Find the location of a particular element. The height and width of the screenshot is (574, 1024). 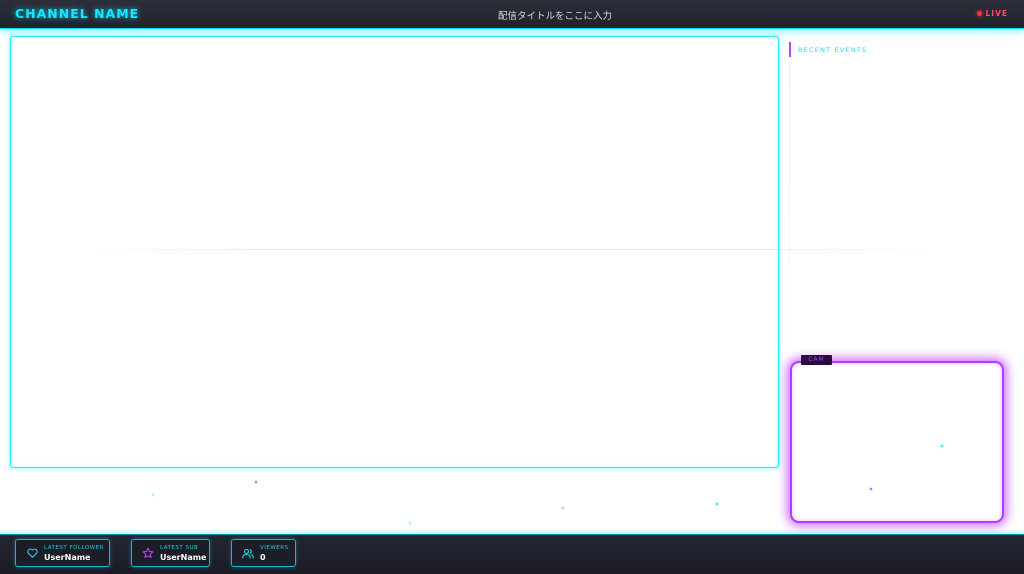

latest-sub-card: LATEST SUB UserName is located at coordinates (170, 553).